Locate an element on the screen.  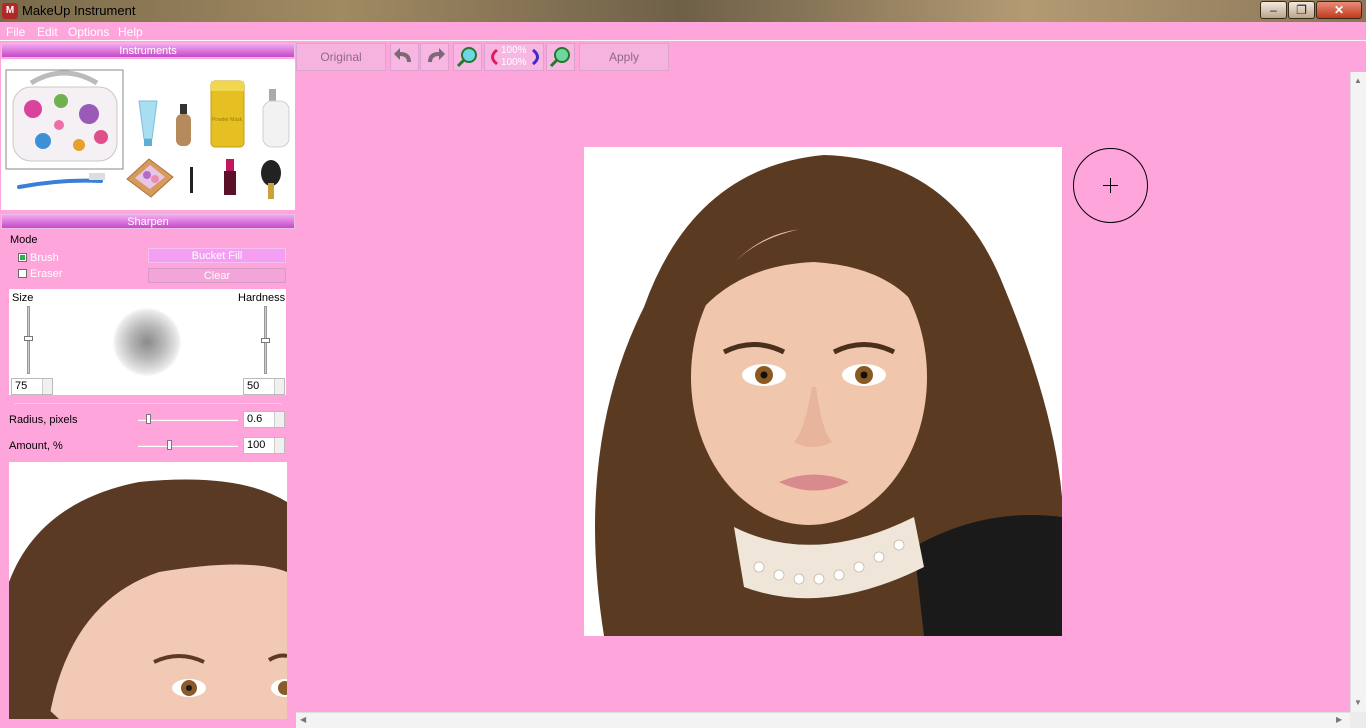
radius-spinner: 0.6 is located at coordinates (264, 419).